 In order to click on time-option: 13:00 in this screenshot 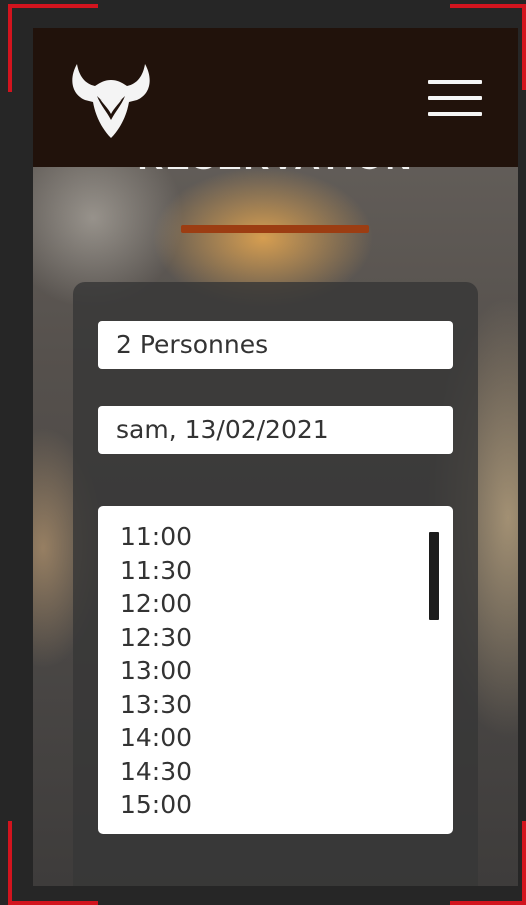, I will do `click(286, 671)`.